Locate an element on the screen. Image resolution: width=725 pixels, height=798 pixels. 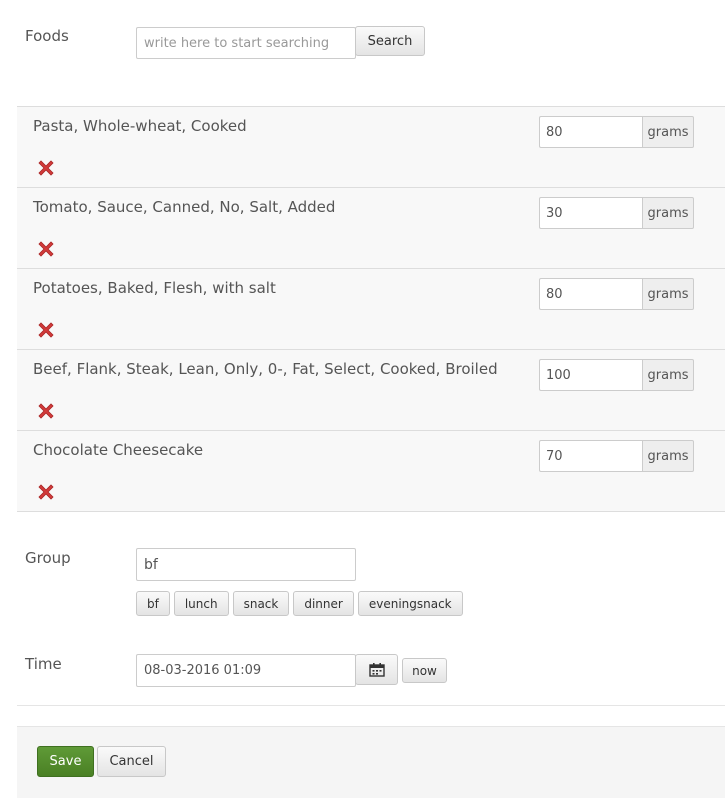
foods-label: Foods is located at coordinates (47, 36).